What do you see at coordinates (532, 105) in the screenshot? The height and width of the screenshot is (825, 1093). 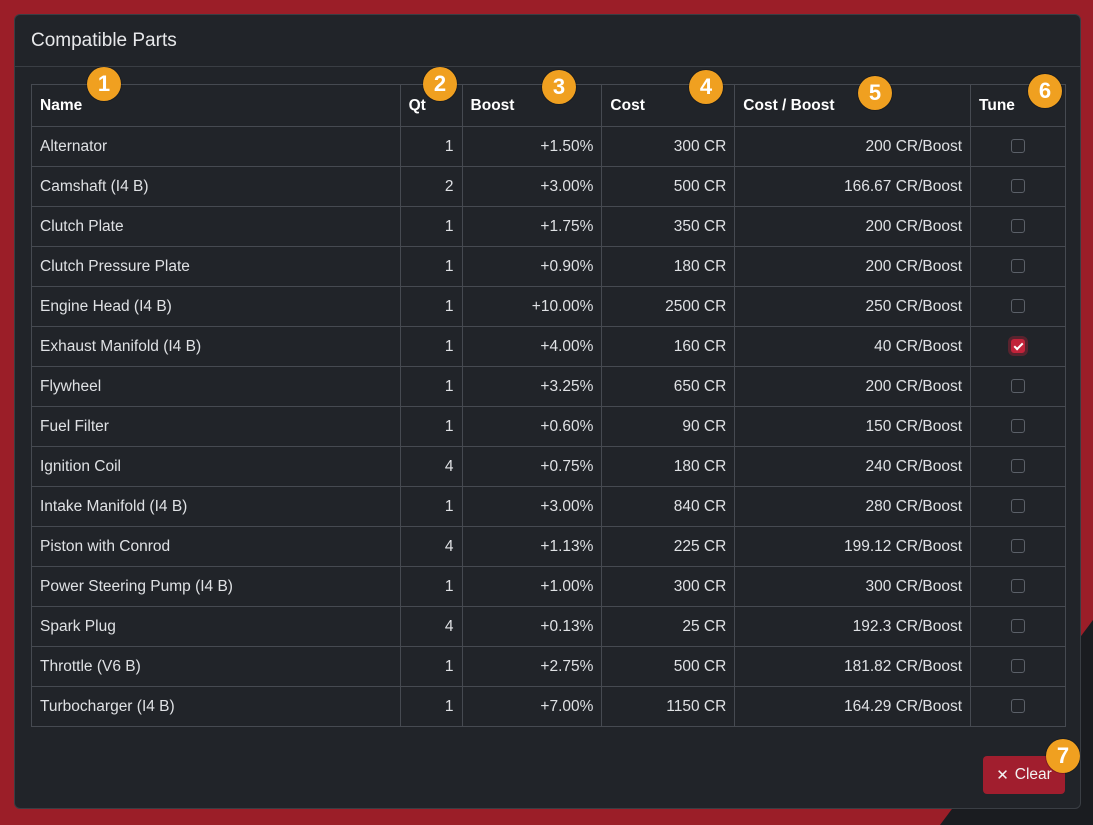 I see `column-header-boost: Boost` at bounding box center [532, 105].